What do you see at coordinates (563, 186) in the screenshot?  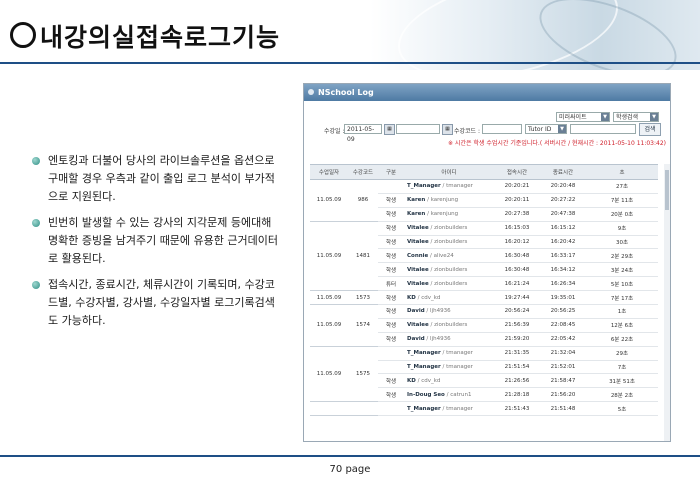 I see `end-time-cell: 20:20:48` at bounding box center [563, 186].